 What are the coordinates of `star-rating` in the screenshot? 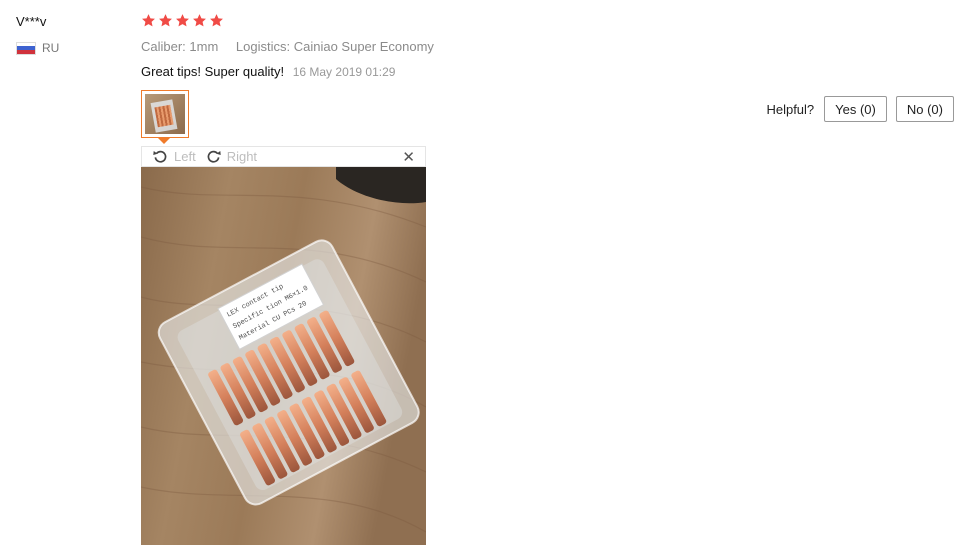 It's located at (182, 20).